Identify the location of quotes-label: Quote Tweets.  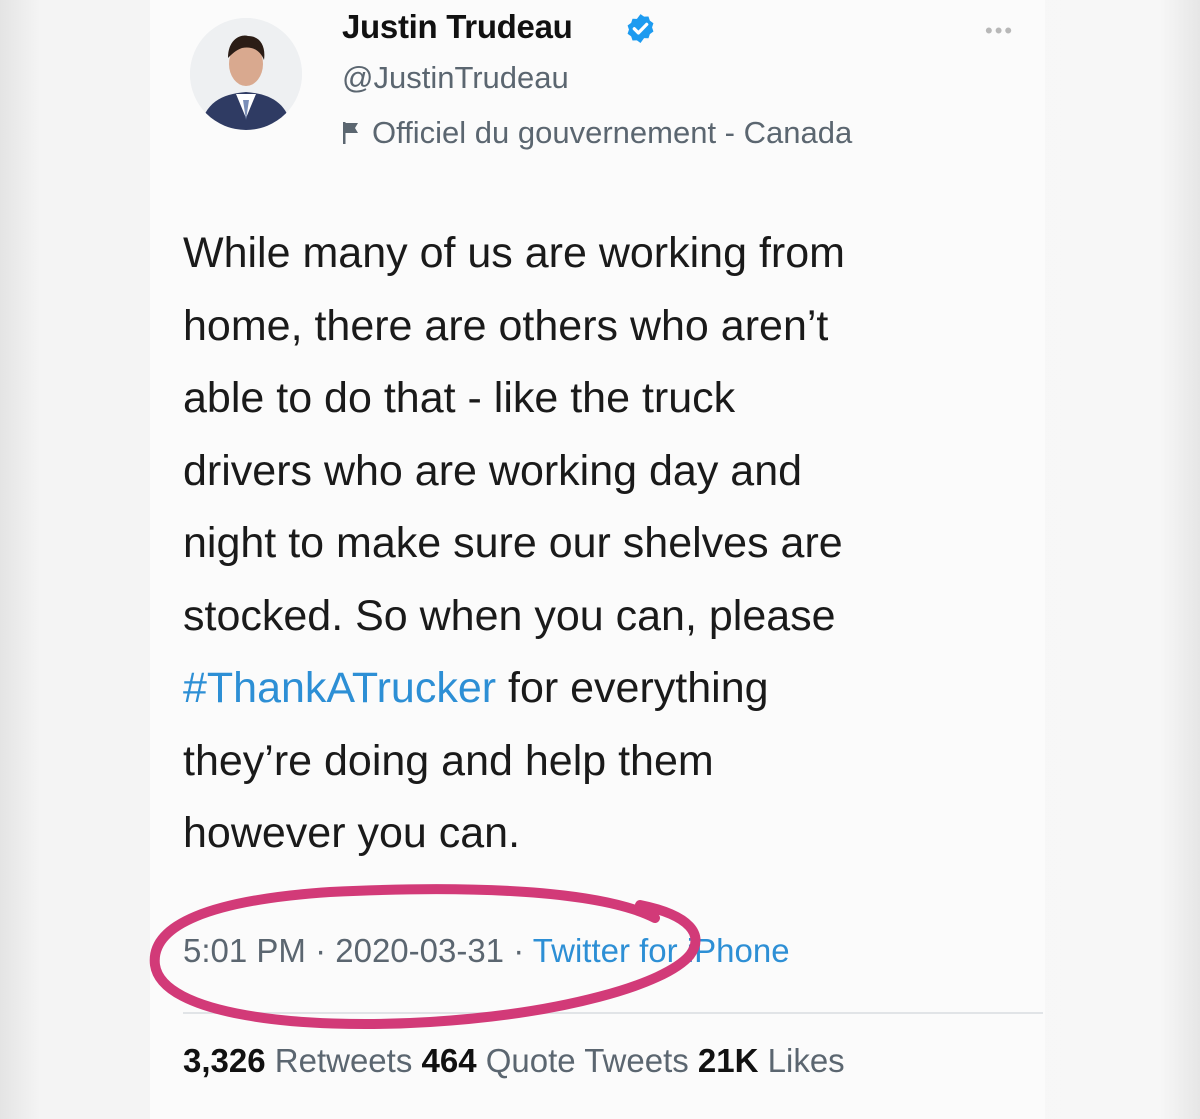
(587, 1060).